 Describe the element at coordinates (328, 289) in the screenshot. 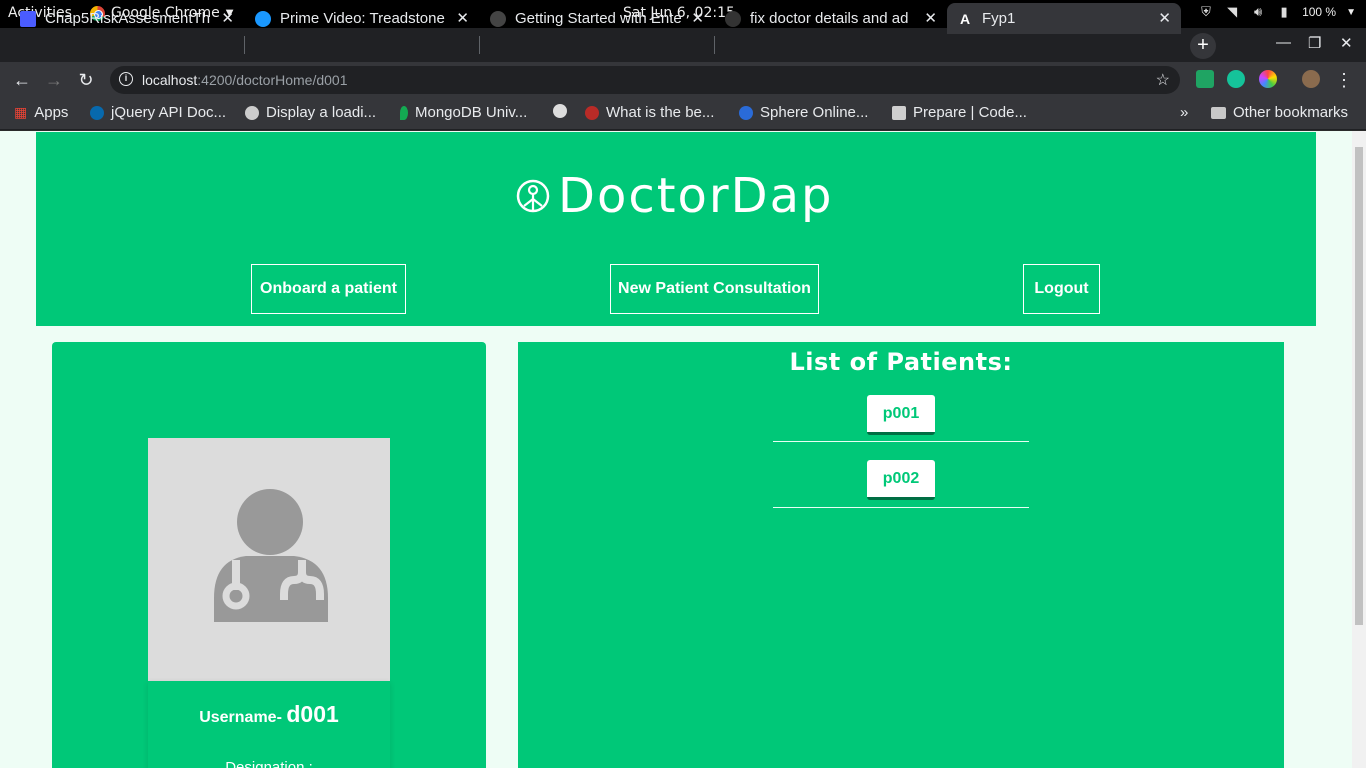

I see `onboard-patient-button: Onboard a patient` at that location.